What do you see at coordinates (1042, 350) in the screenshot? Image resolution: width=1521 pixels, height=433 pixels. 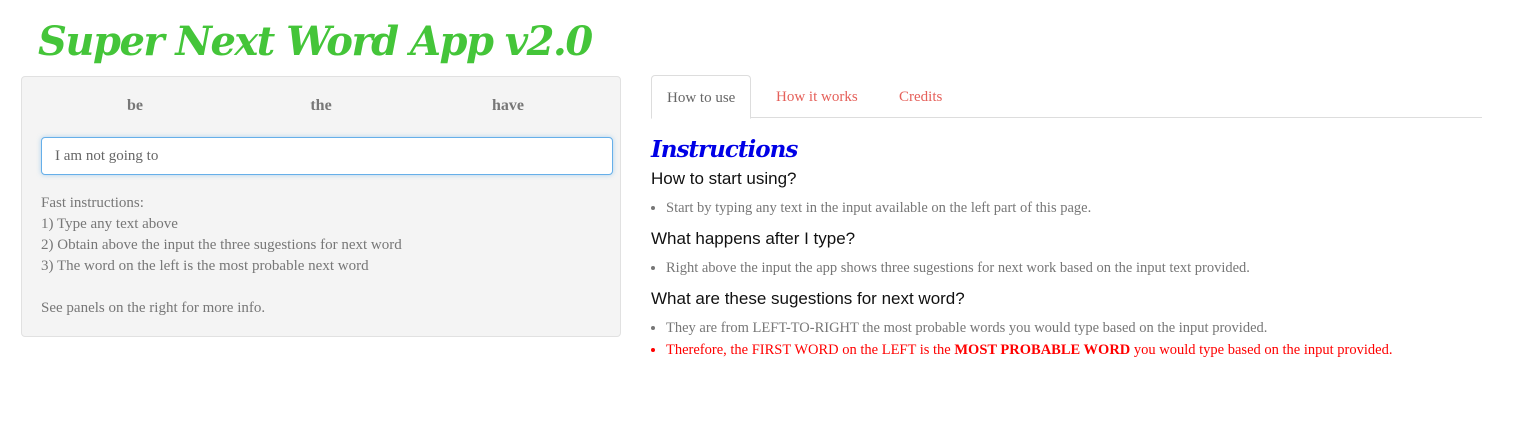 I see `highlight-bold: MOST PROBABLE WORD` at bounding box center [1042, 350].